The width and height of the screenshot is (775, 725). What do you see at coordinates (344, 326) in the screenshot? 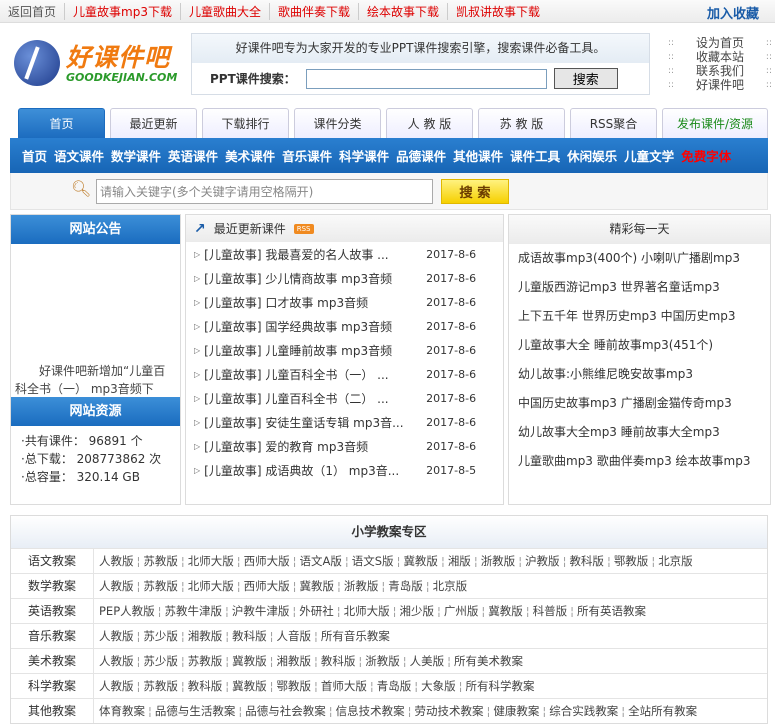
I see `list-item: ▷ [儿童故事] 国学经典故事 mp3音频 2017-8-6` at bounding box center [344, 326].